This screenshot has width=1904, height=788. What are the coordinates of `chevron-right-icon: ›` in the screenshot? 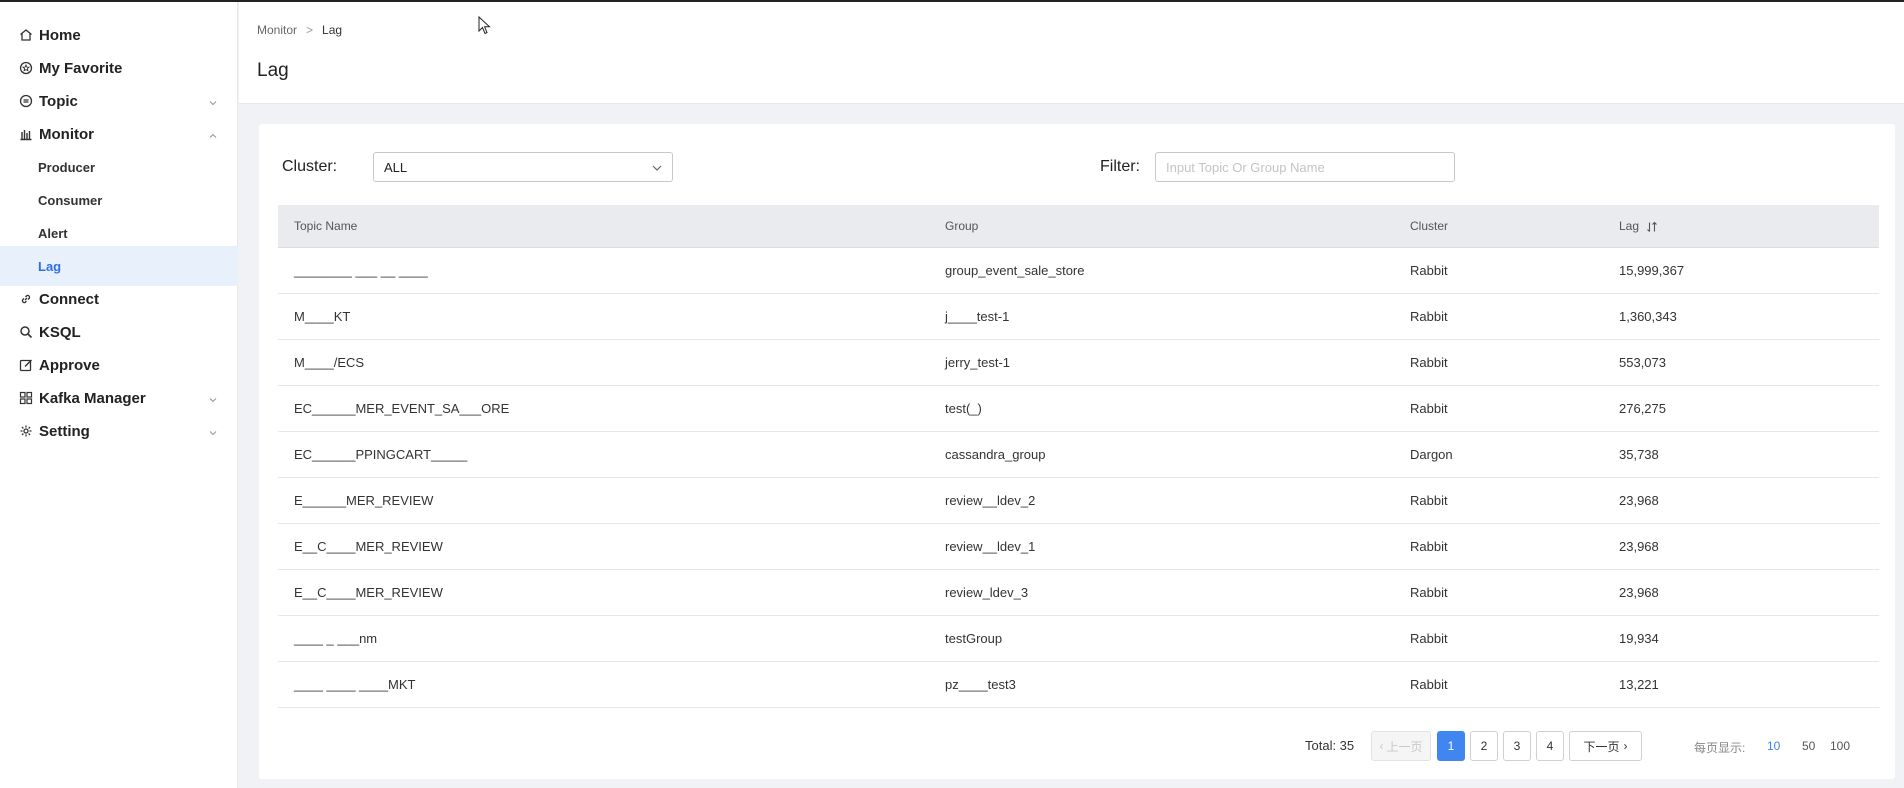 It's located at (1625, 746).